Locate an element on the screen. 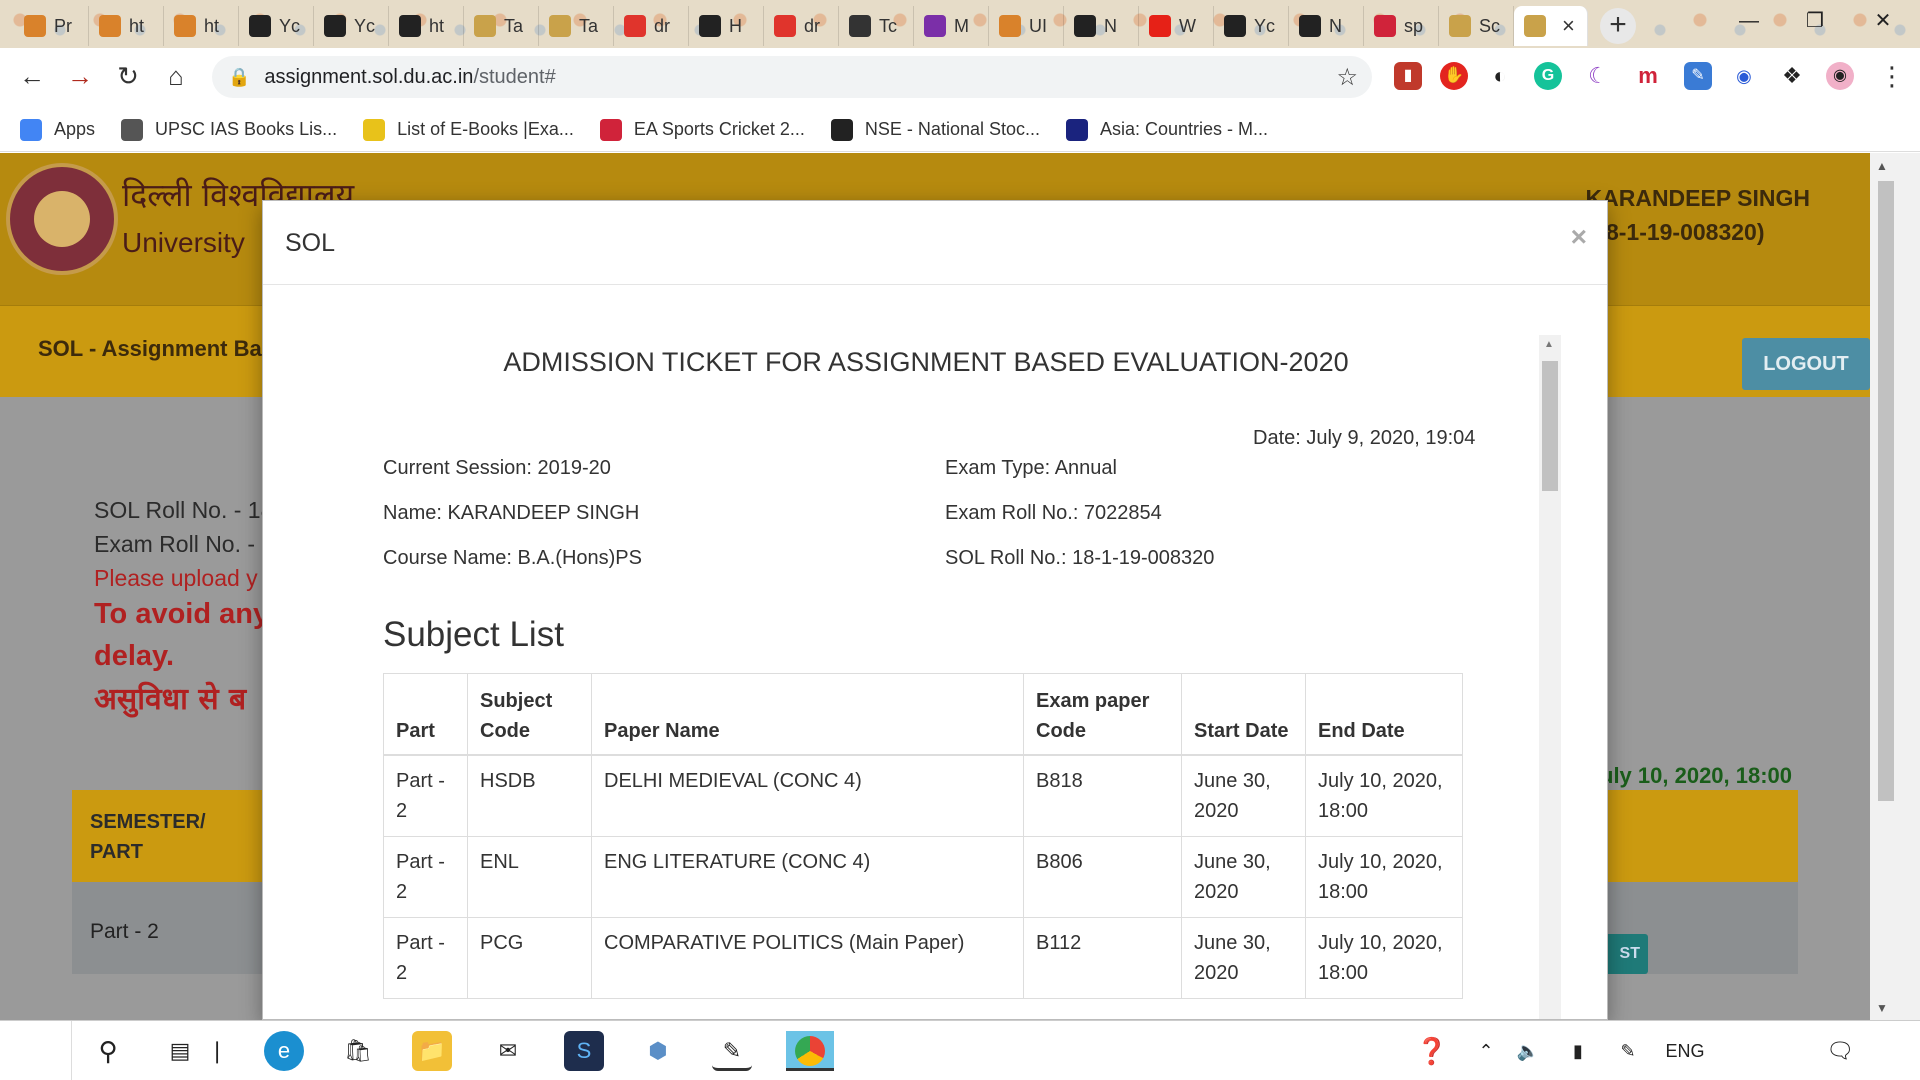 Image resolution: width=1920 pixels, height=1080 pixels. address-bar: 🔒 assignment.sol.du.ac.in/student# ☆ is located at coordinates (792, 77).